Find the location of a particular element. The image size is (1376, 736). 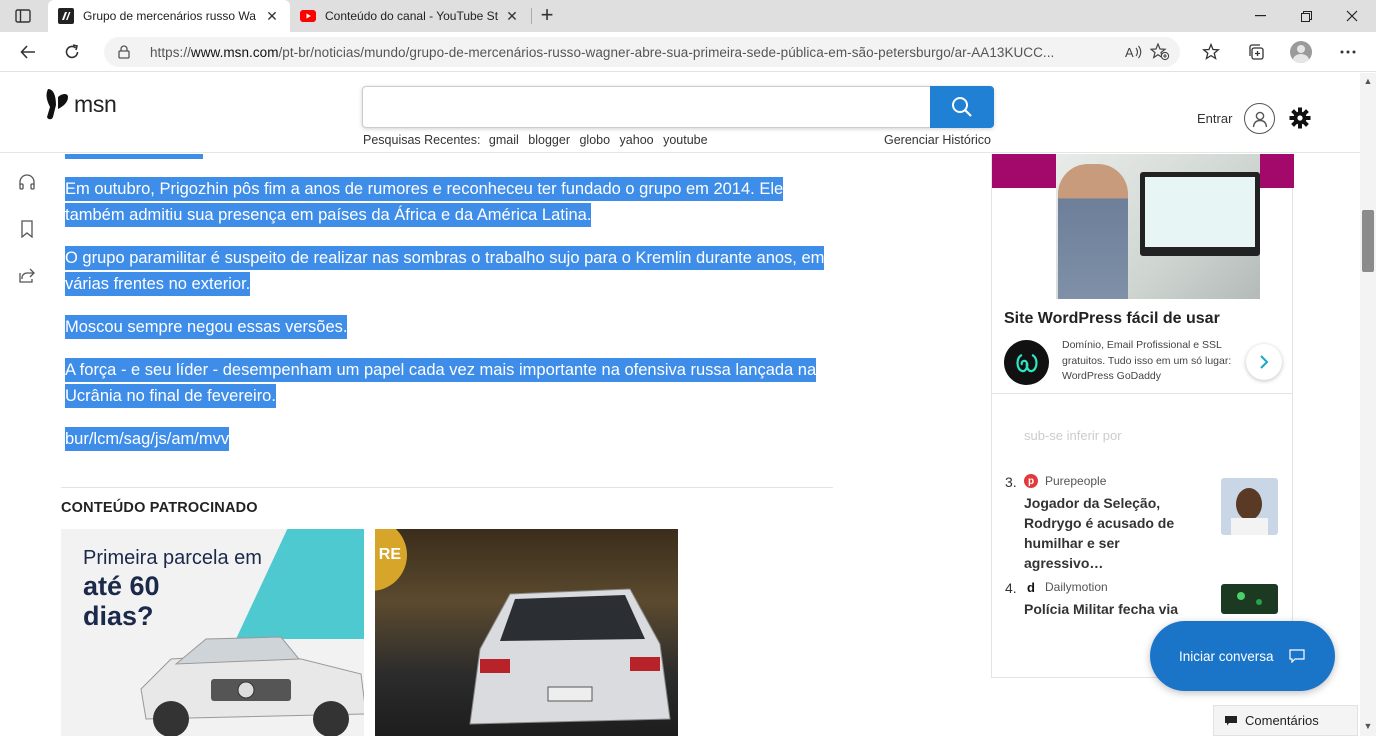

user-icon is located at coordinates (1259, 118).